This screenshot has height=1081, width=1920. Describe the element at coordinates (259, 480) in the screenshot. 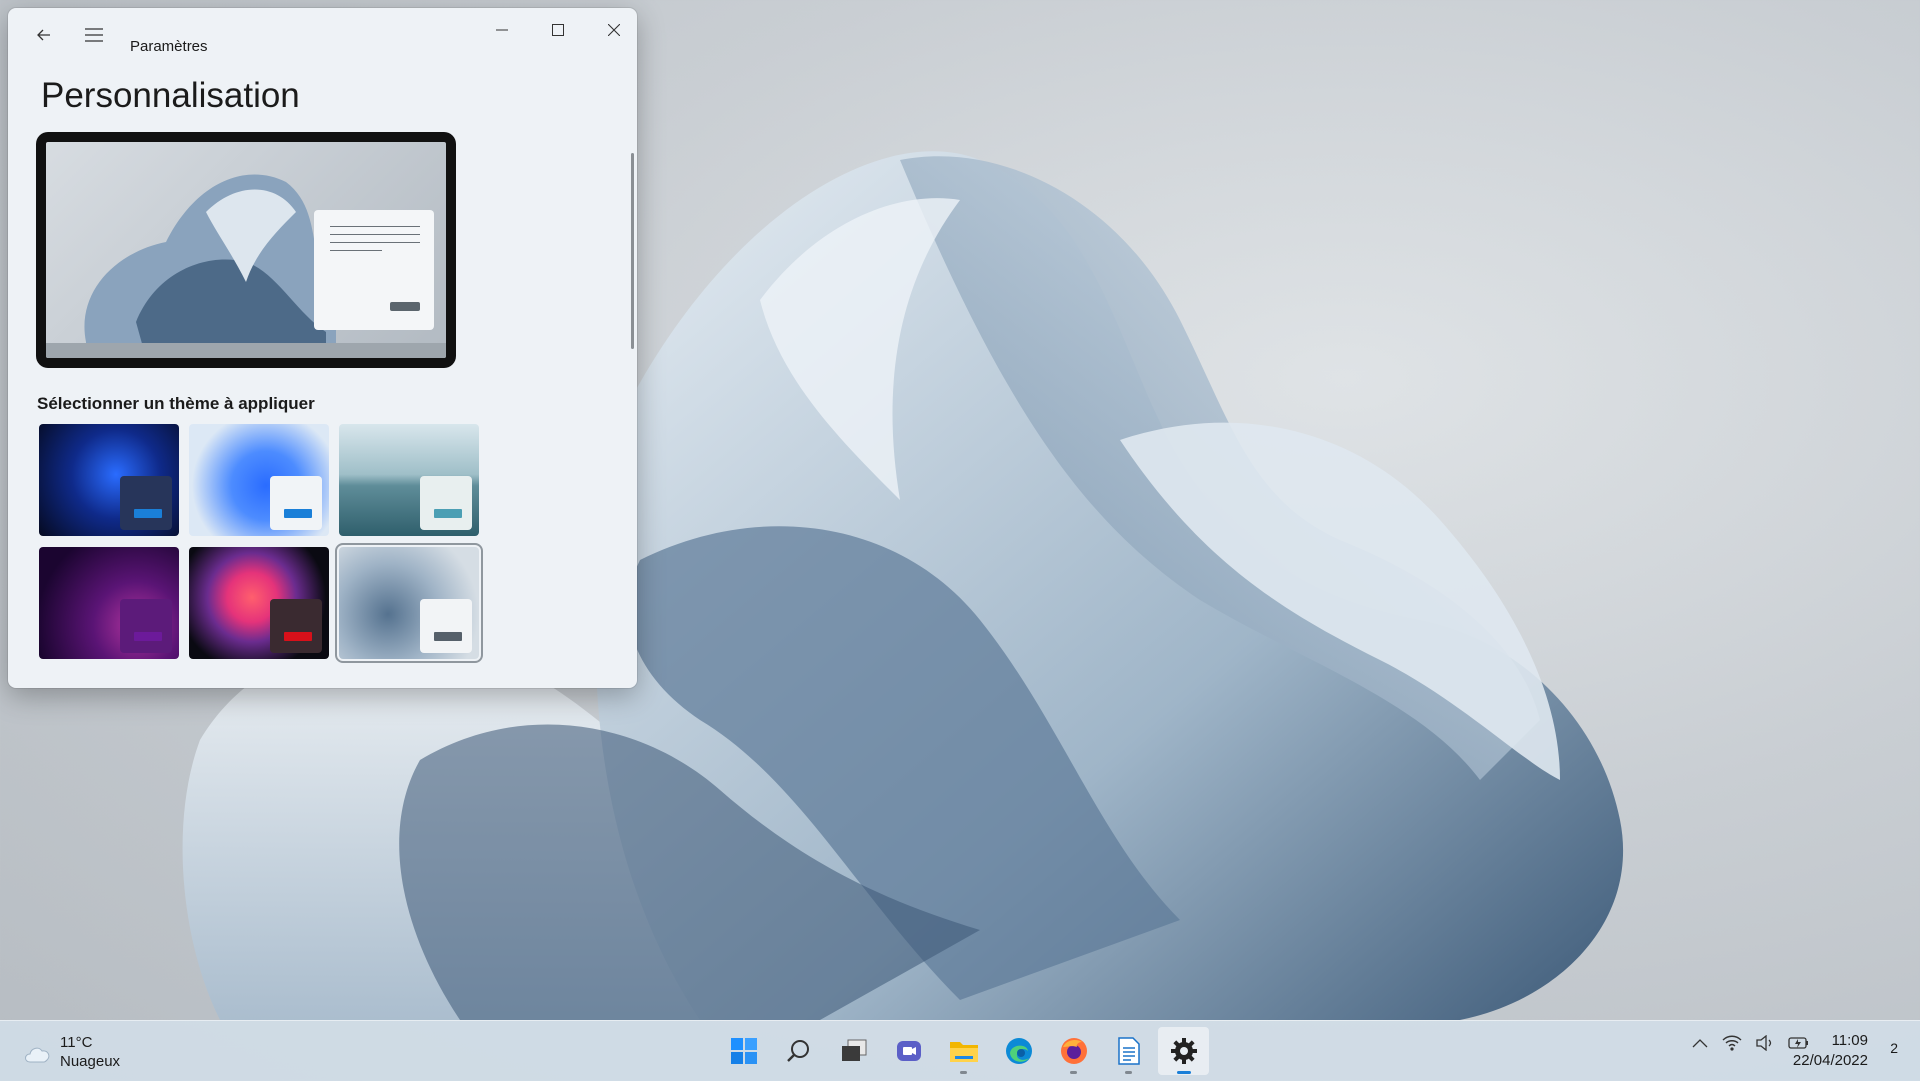

I see `theme-tile-windows-light` at that location.